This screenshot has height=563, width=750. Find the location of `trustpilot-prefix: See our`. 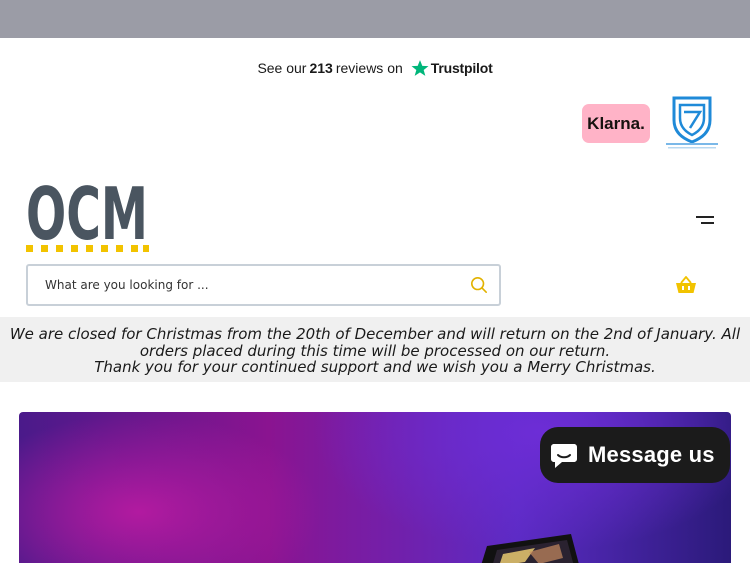

trustpilot-prefix: See our is located at coordinates (282, 68).